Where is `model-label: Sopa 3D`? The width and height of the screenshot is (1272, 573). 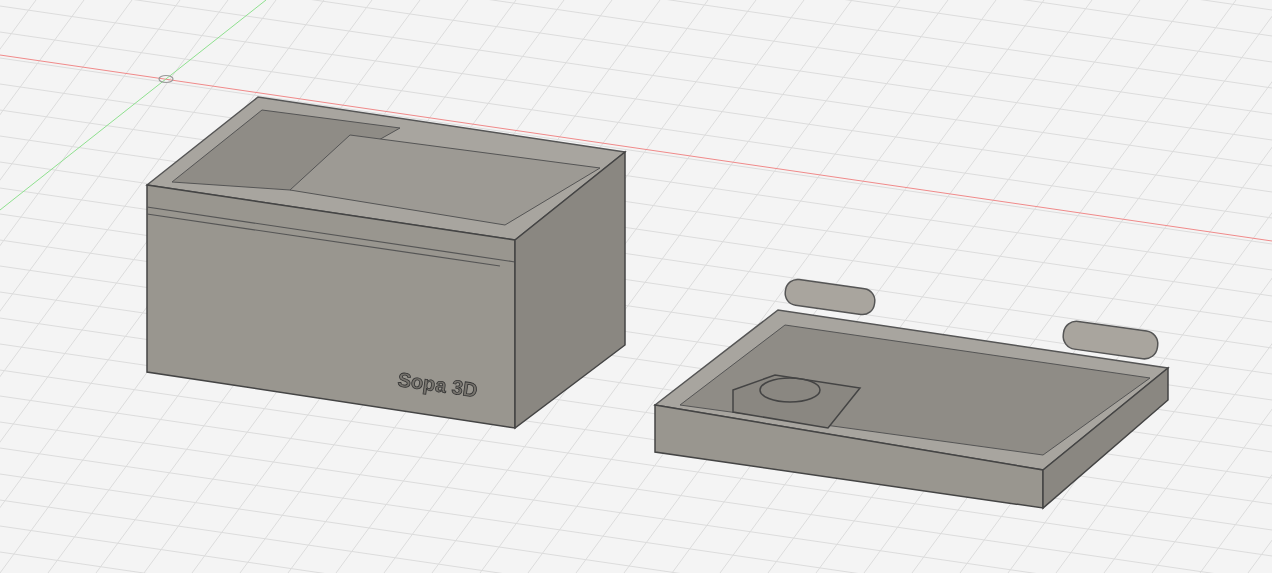
model-label: Sopa 3D is located at coordinates (437, 385).